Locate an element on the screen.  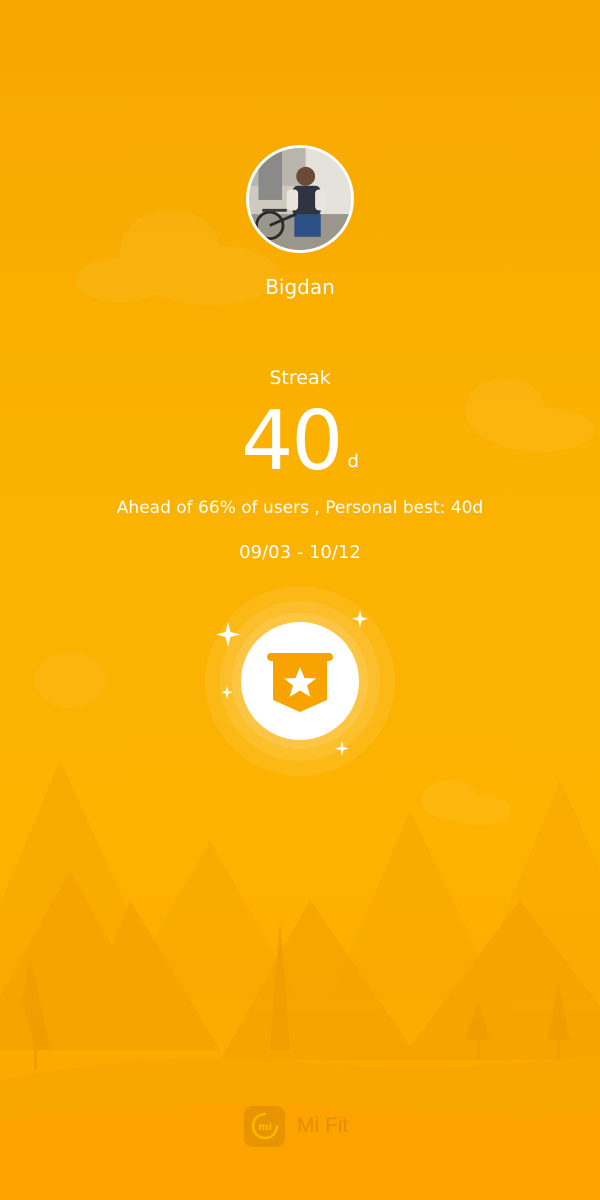
avatar is located at coordinates (300, 199).